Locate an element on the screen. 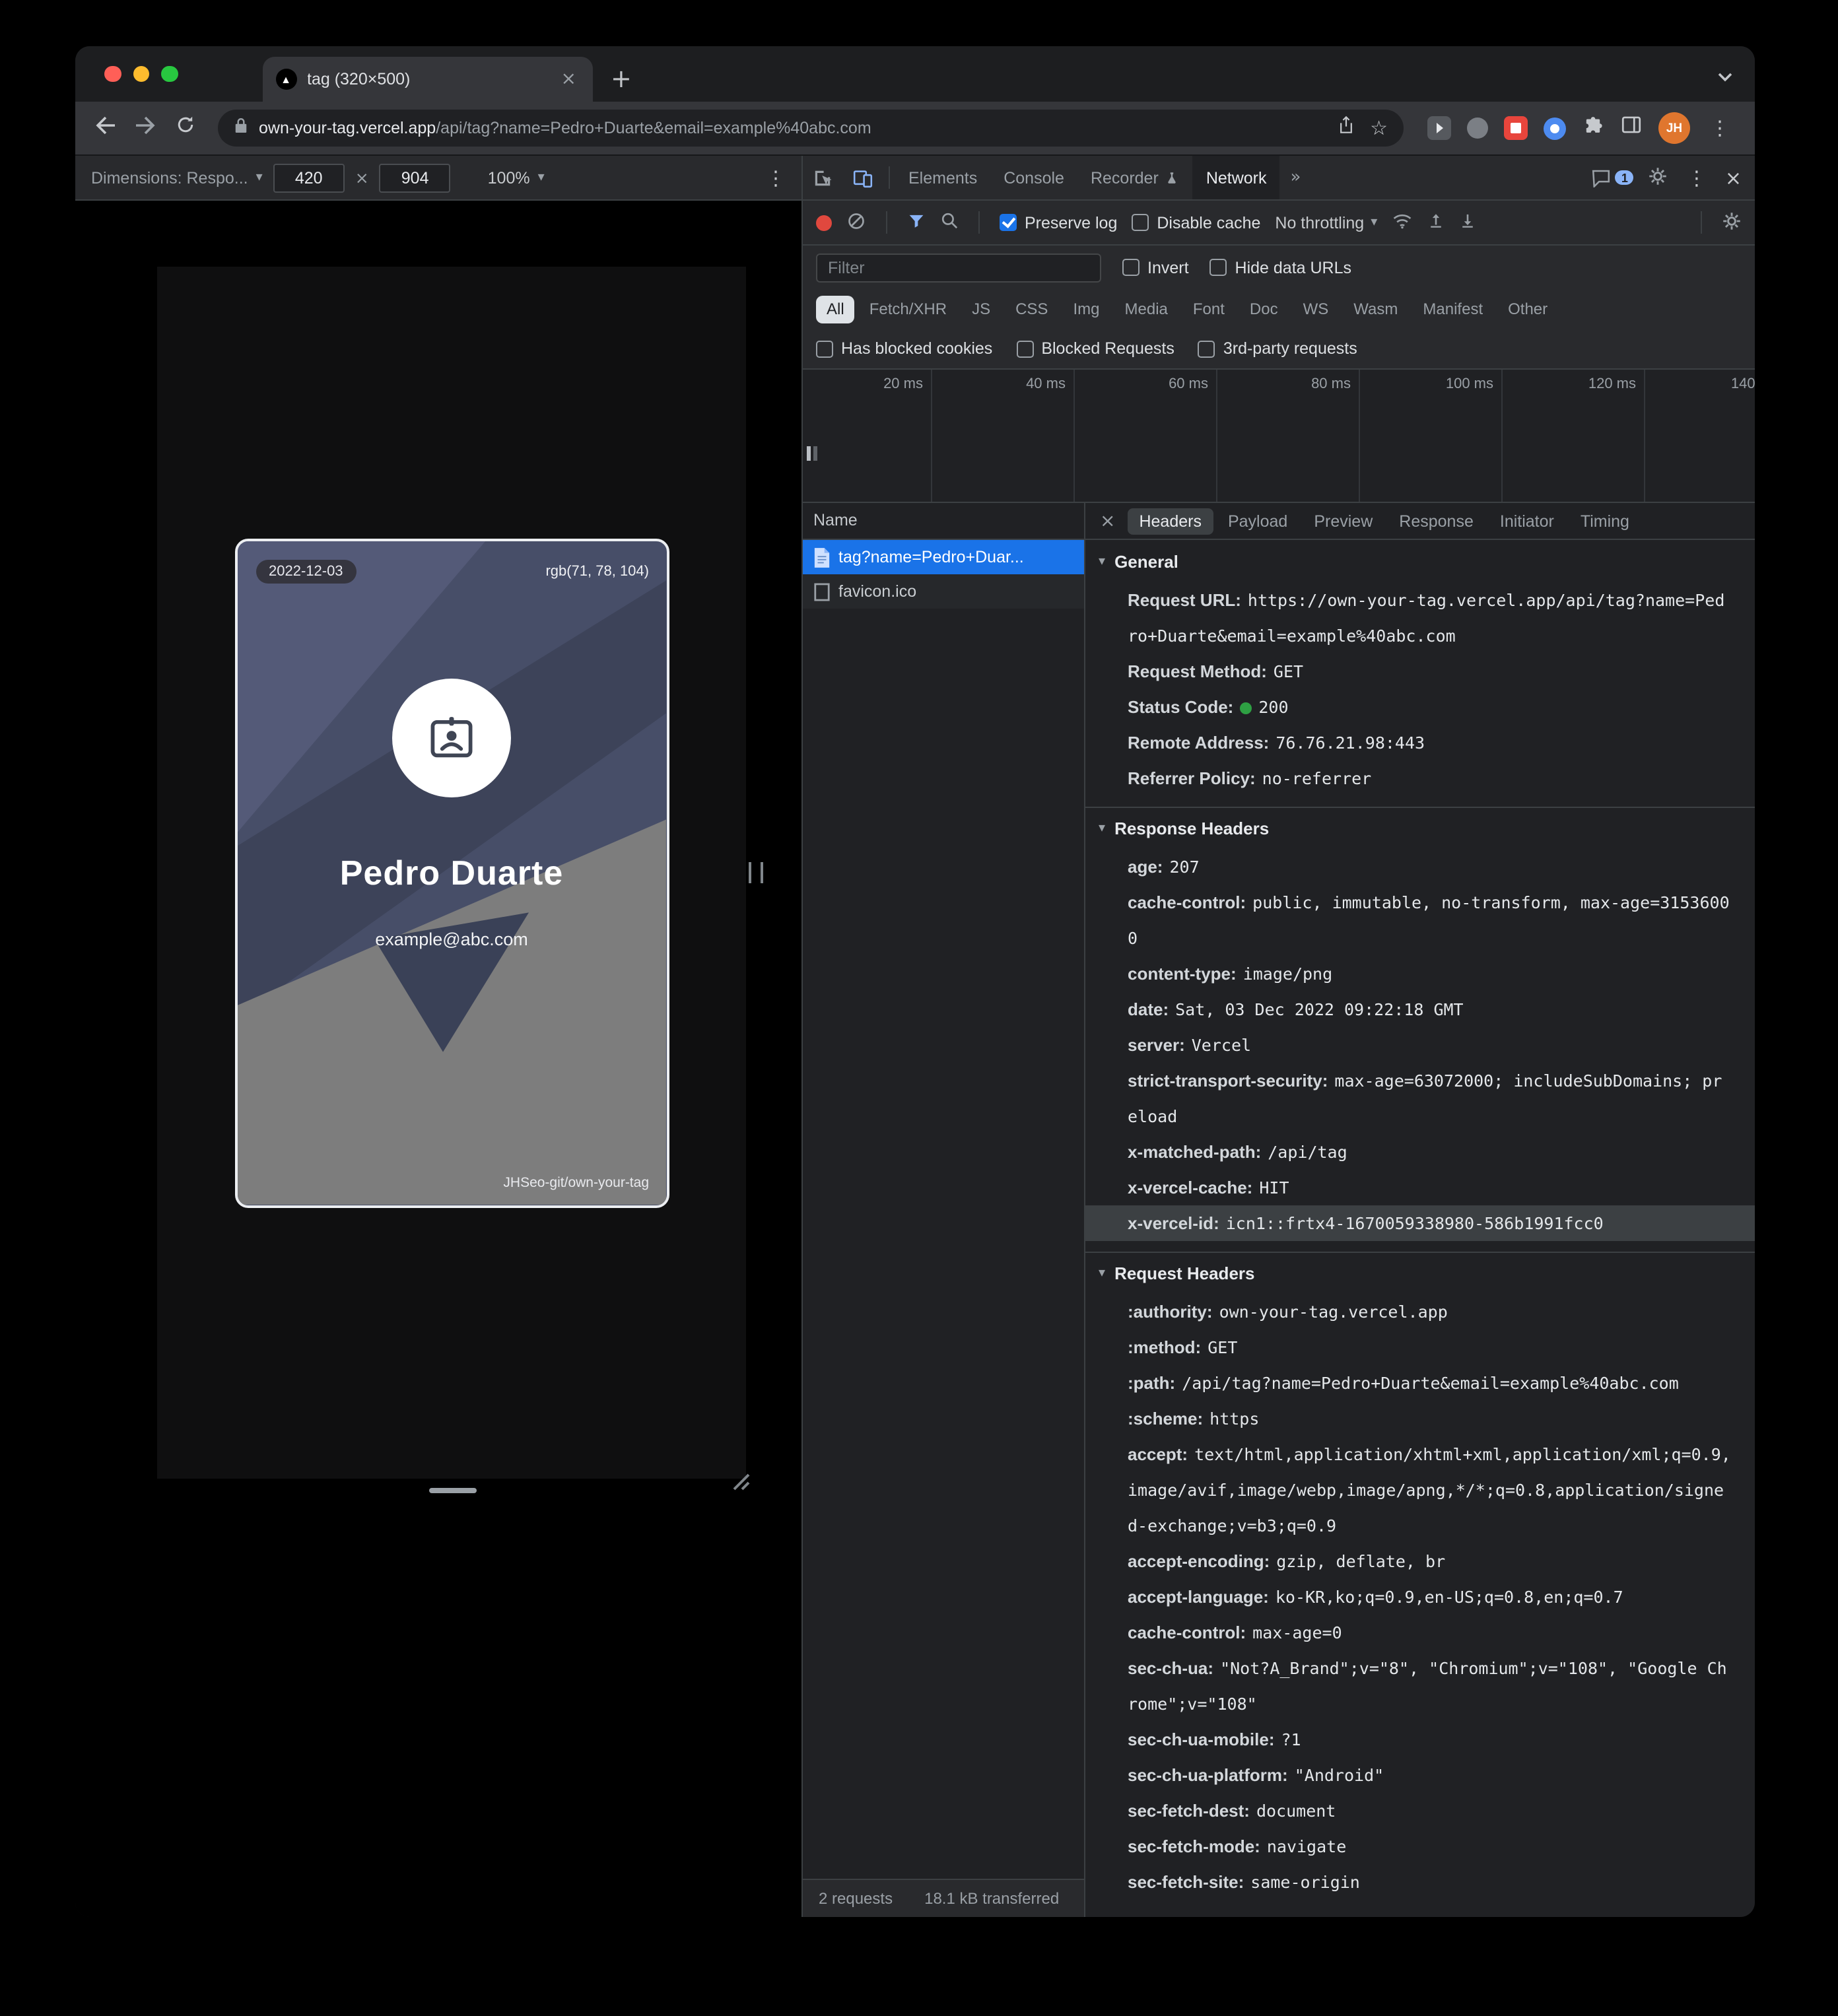  hide-data-urls-toggle: Hide data URLs is located at coordinates (1280, 267).